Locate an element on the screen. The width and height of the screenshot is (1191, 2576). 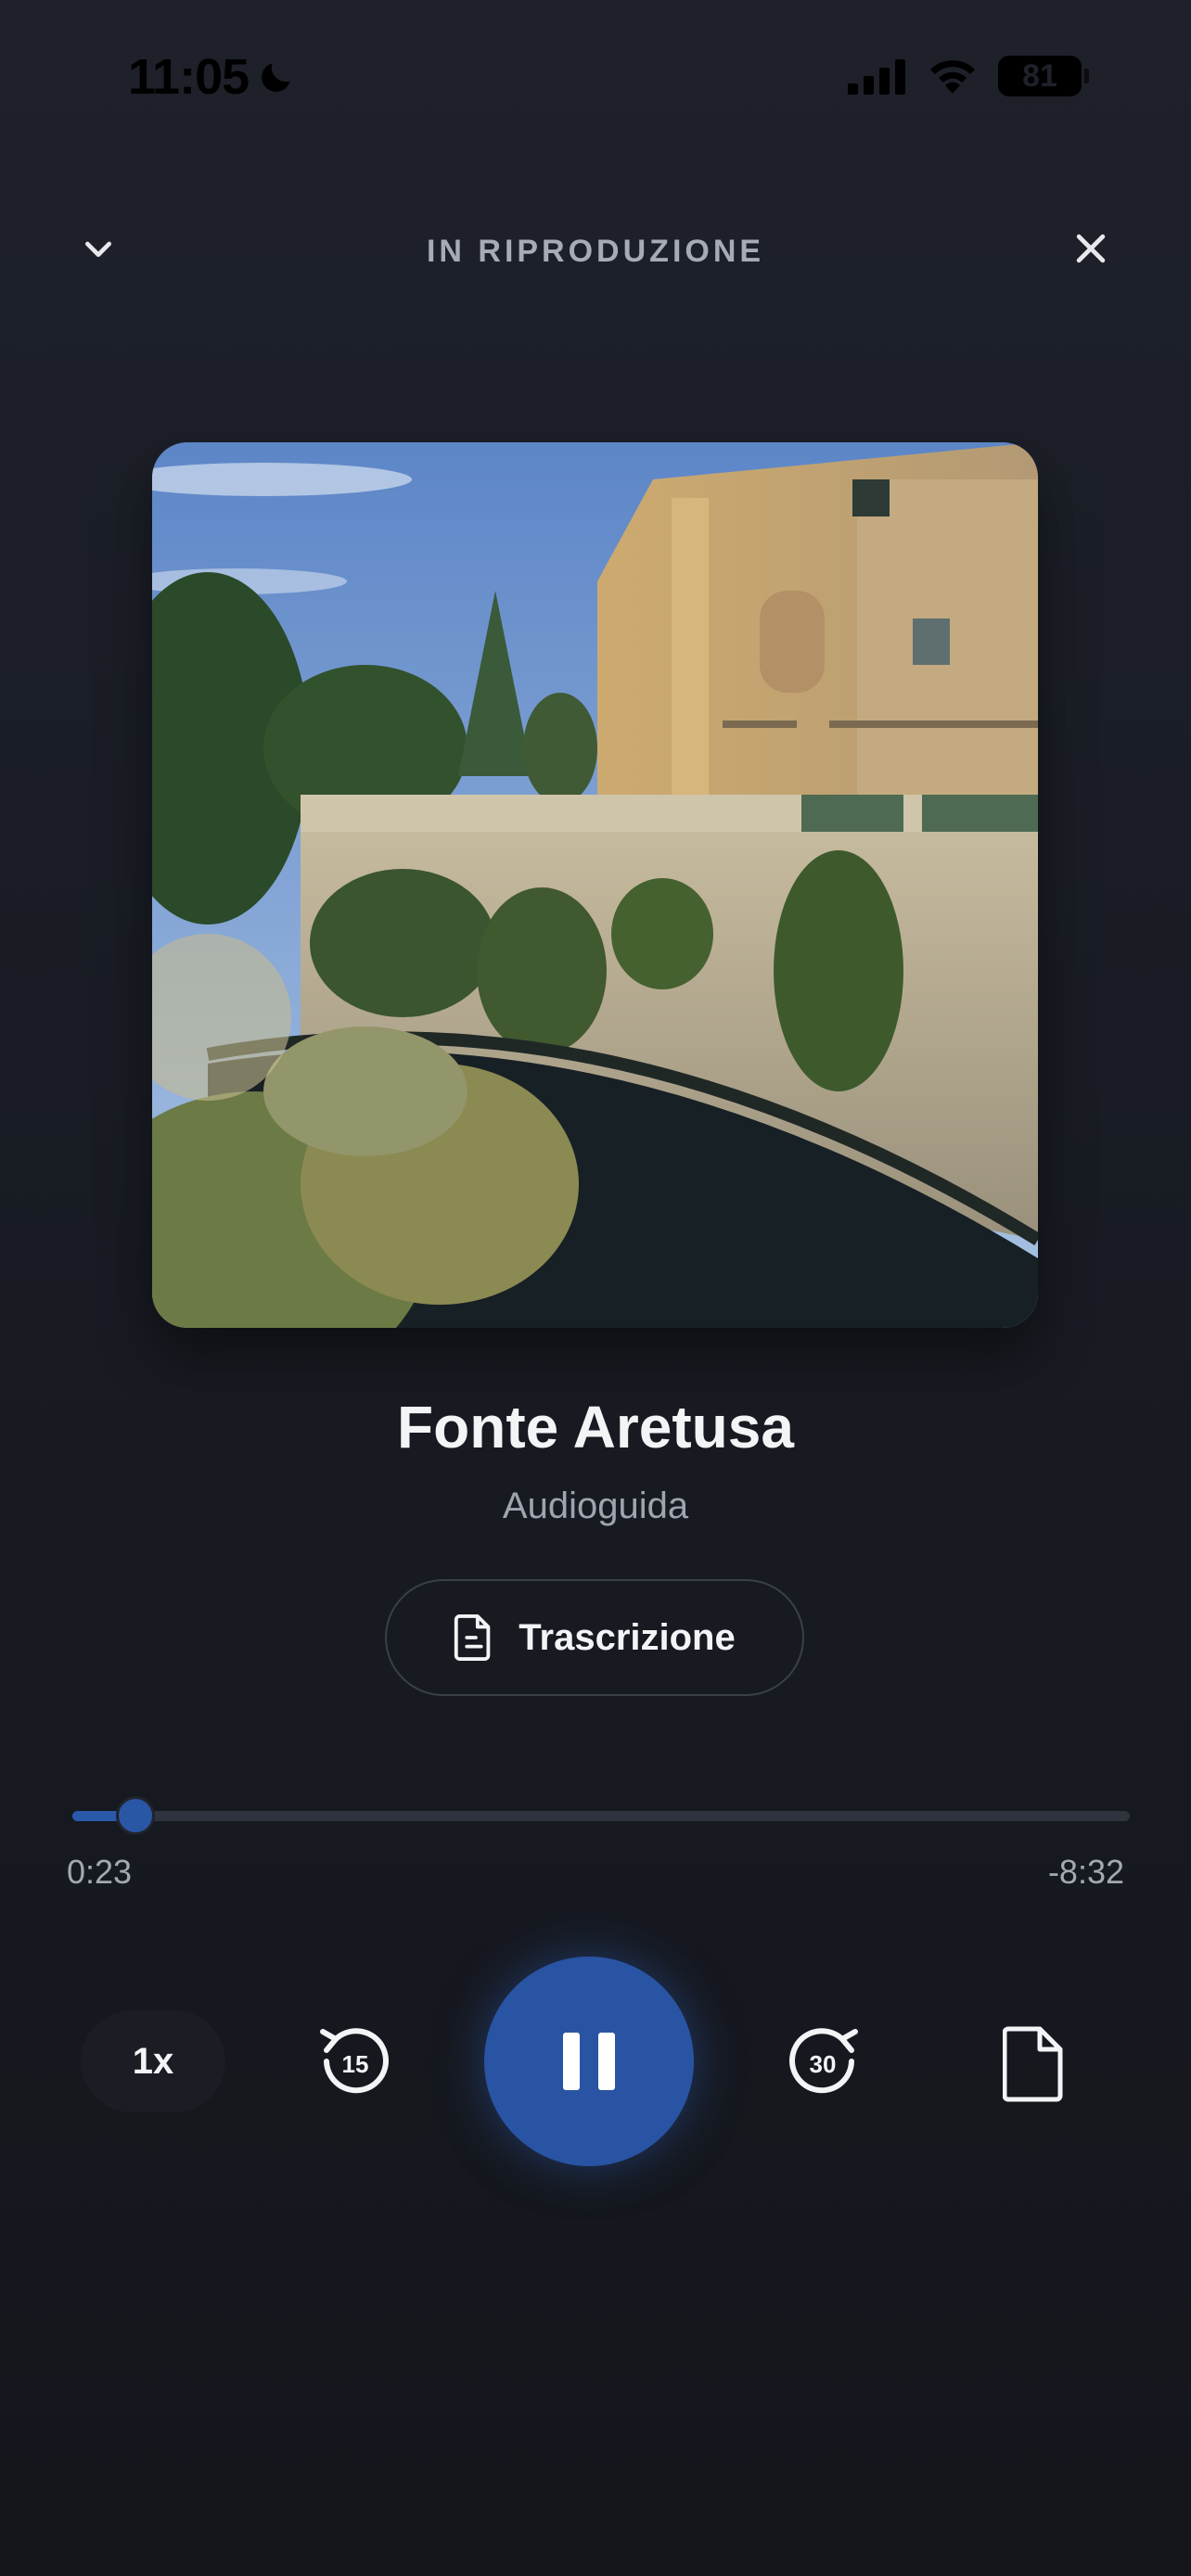
speed-label: 1x is located at coordinates (153, 2061).